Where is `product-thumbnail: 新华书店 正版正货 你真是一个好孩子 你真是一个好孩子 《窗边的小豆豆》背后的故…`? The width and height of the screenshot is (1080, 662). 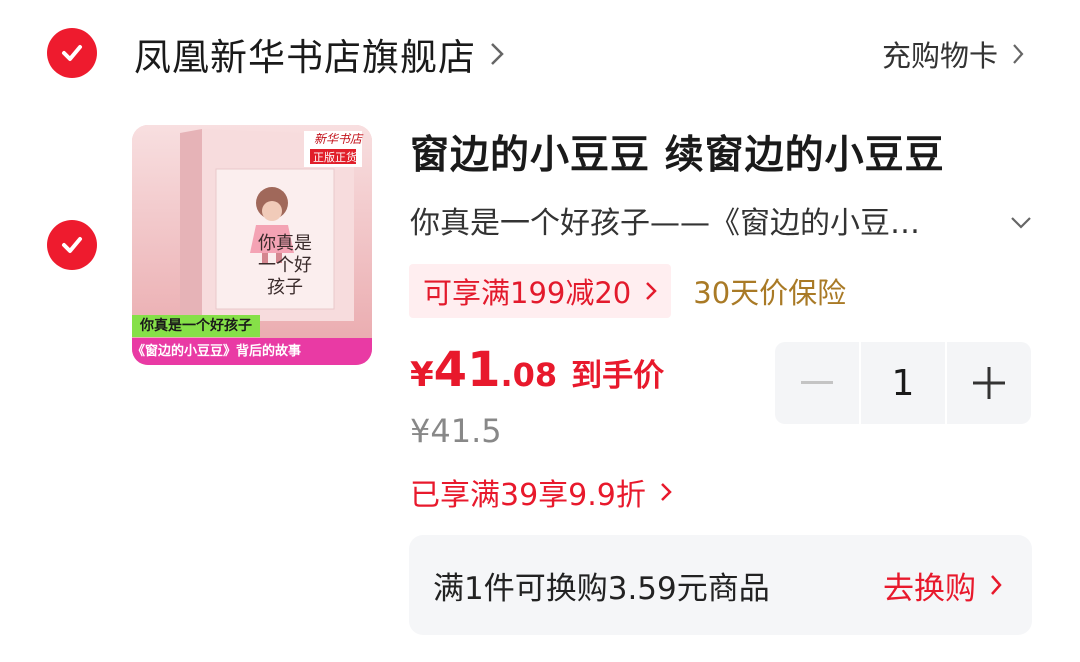 product-thumbnail: 新华书店 正版正货 你真是一个好孩子 你真是一个好孩子 《窗边的小豆豆》背后的故… is located at coordinates (252, 245).